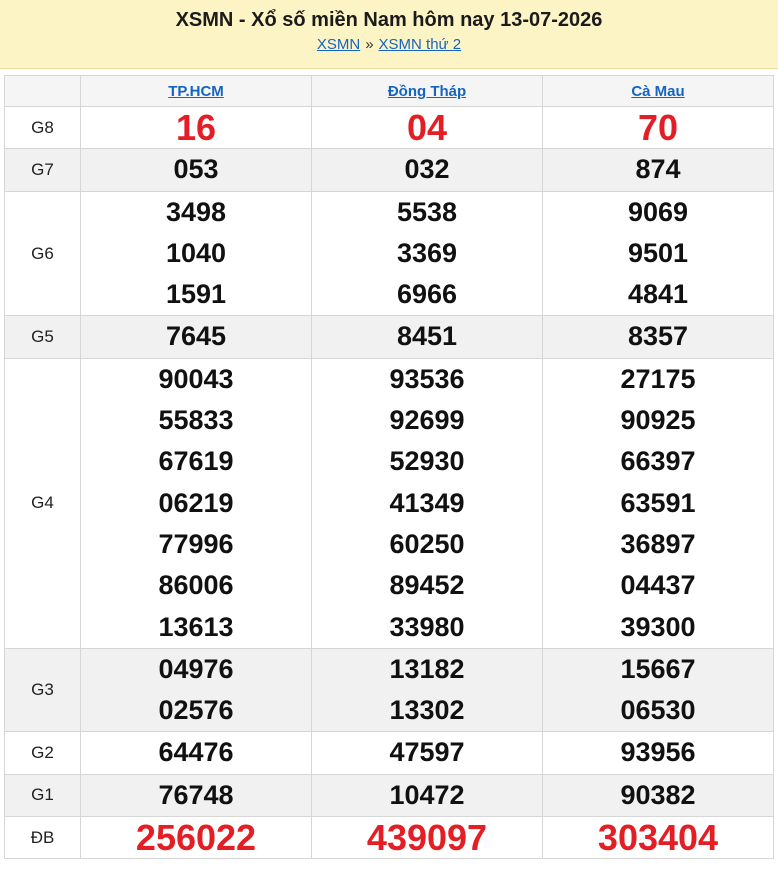  What do you see at coordinates (427, 336) in the screenshot?
I see `prize-number: 8451` at bounding box center [427, 336].